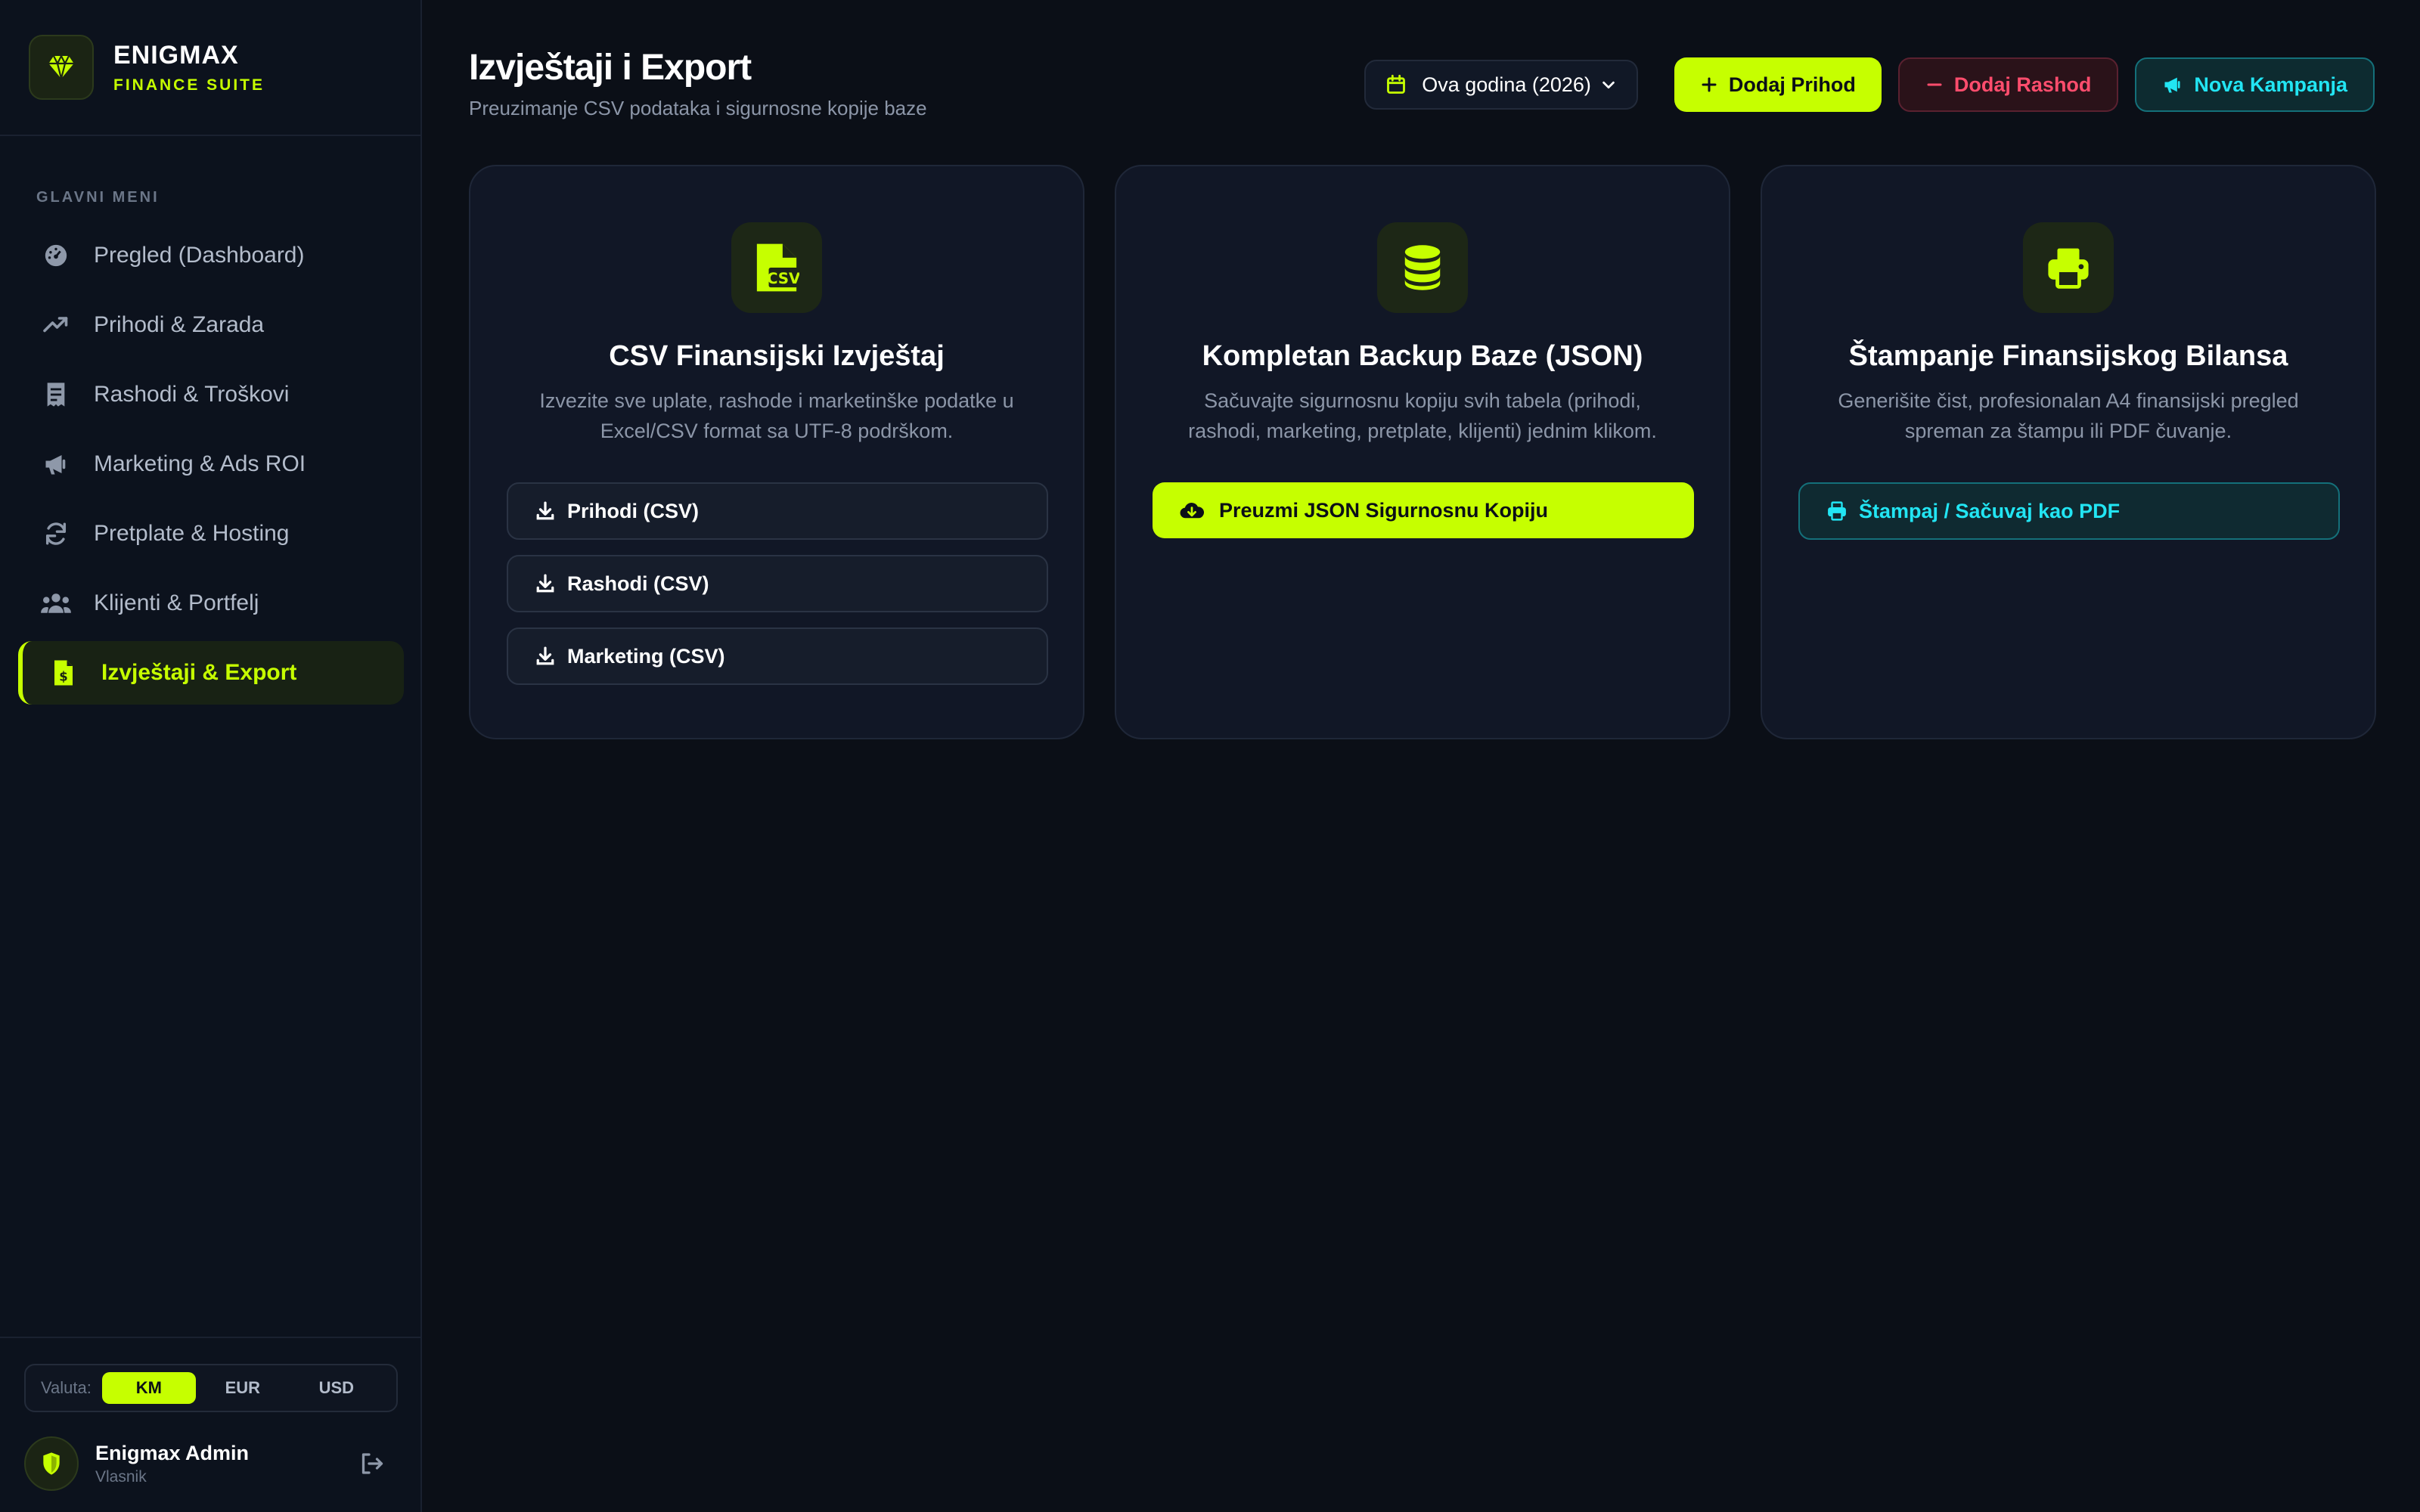 This screenshot has height=1512, width=2420. I want to click on button-label: Rashodi (CSV), so click(638, 583).